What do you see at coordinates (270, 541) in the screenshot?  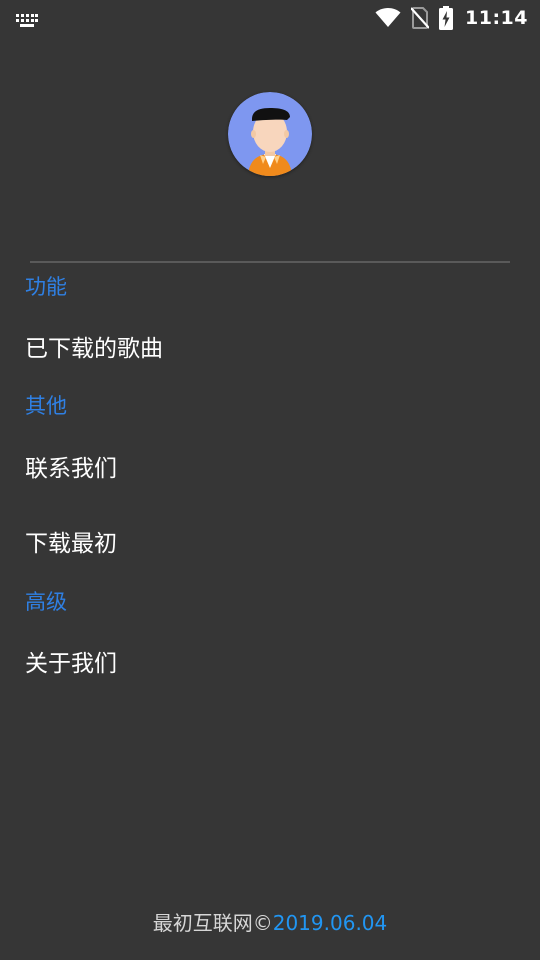 I see `menu-item-download: 下载最初` at bounding box center [270, 541].